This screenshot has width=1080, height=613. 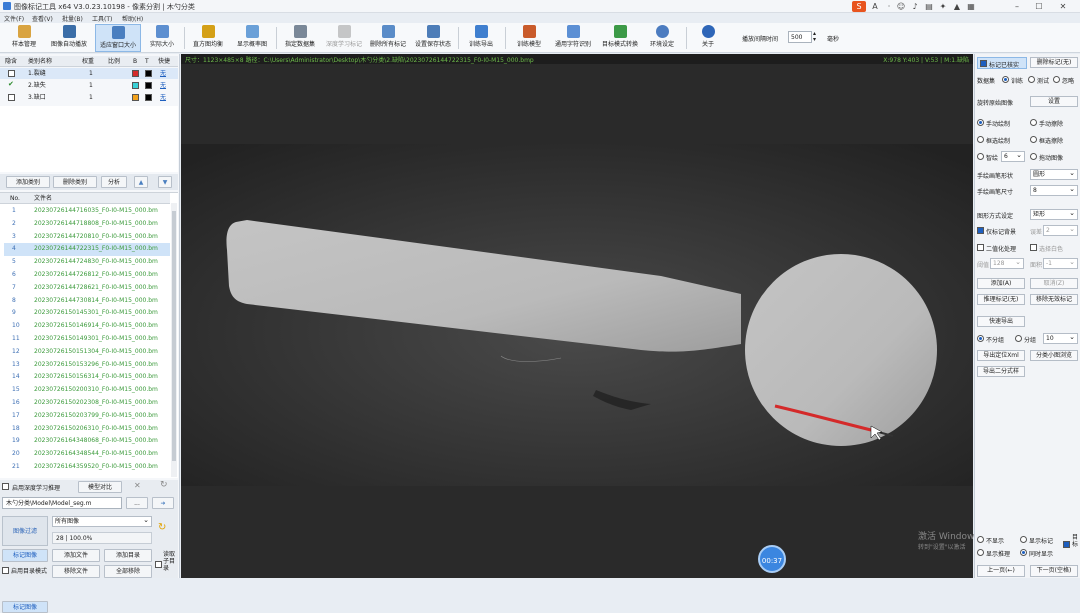 I want to click on area-value: -1, so click(x=1060, y=263).